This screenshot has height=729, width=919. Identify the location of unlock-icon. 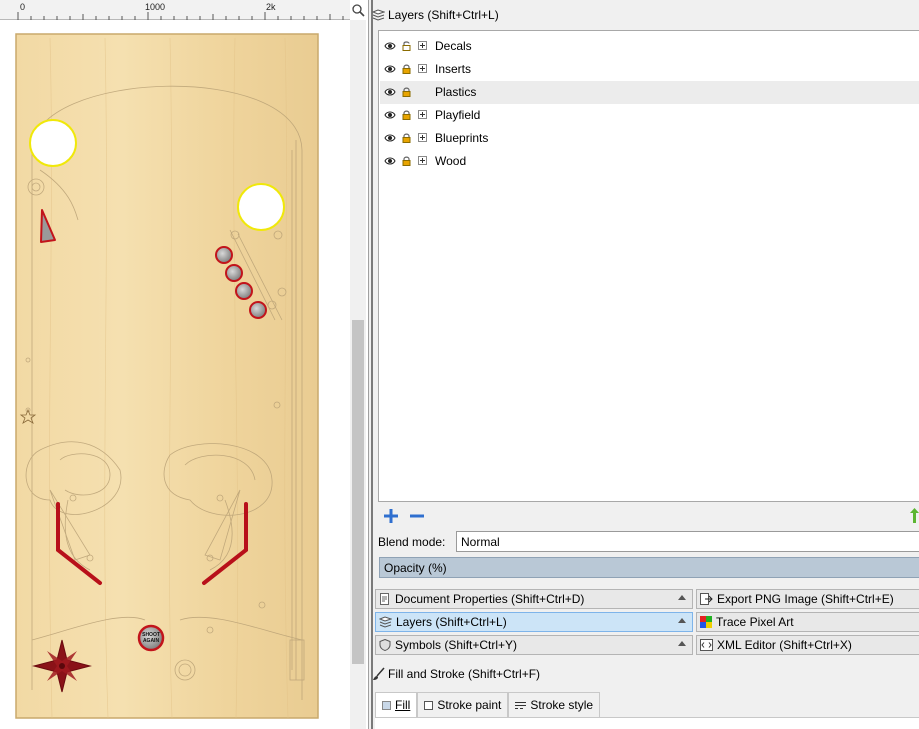
(406, 46).